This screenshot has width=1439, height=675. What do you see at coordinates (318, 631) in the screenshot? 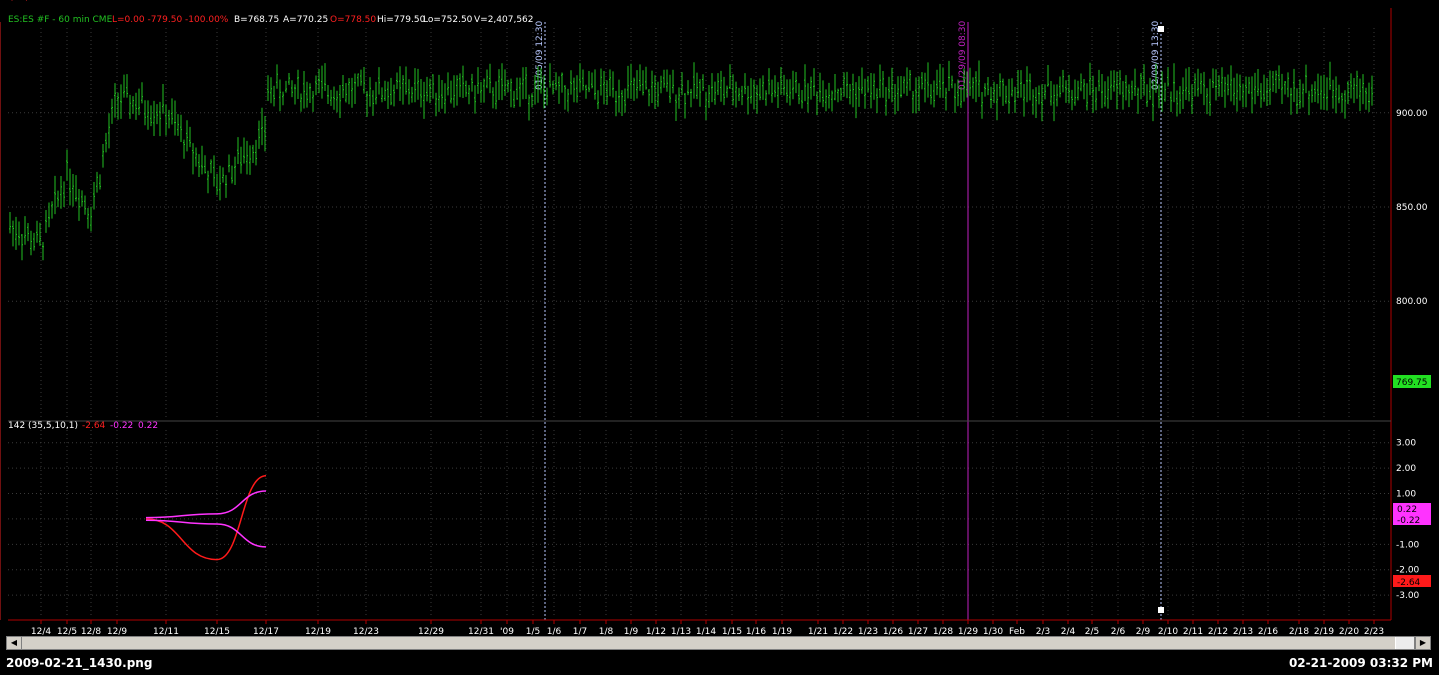
I see `x-tick-label: 12/19` at bounding box center [318, 631].